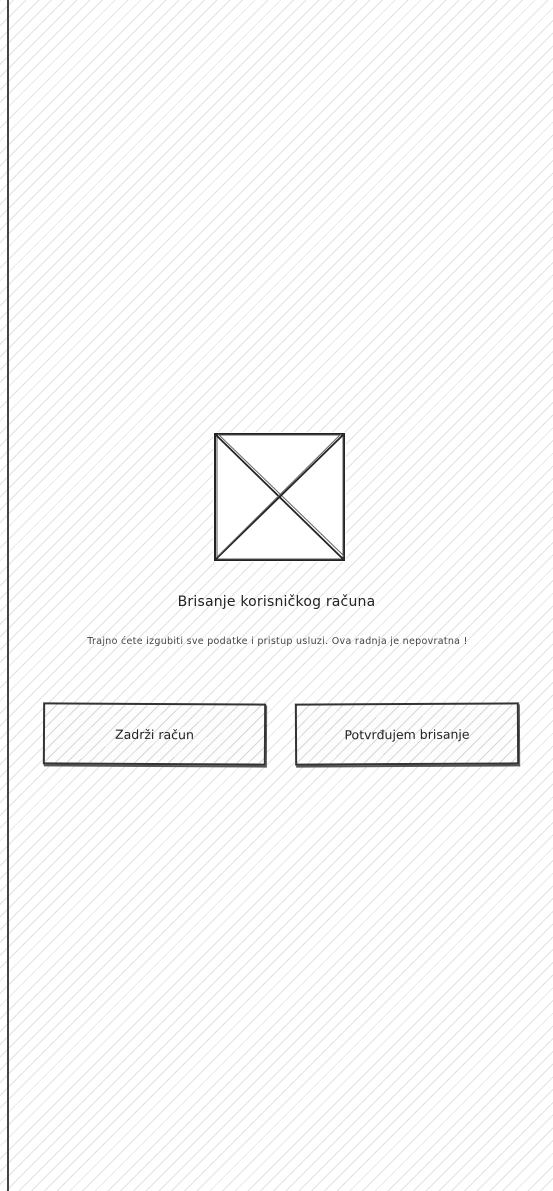 The width and height of the screenshot is (553, 1191). What do you see at coordinates (154, 734) in the screenshot?
I see `keep-account-button: Zadrži račun` at bounding box center [154, 734].